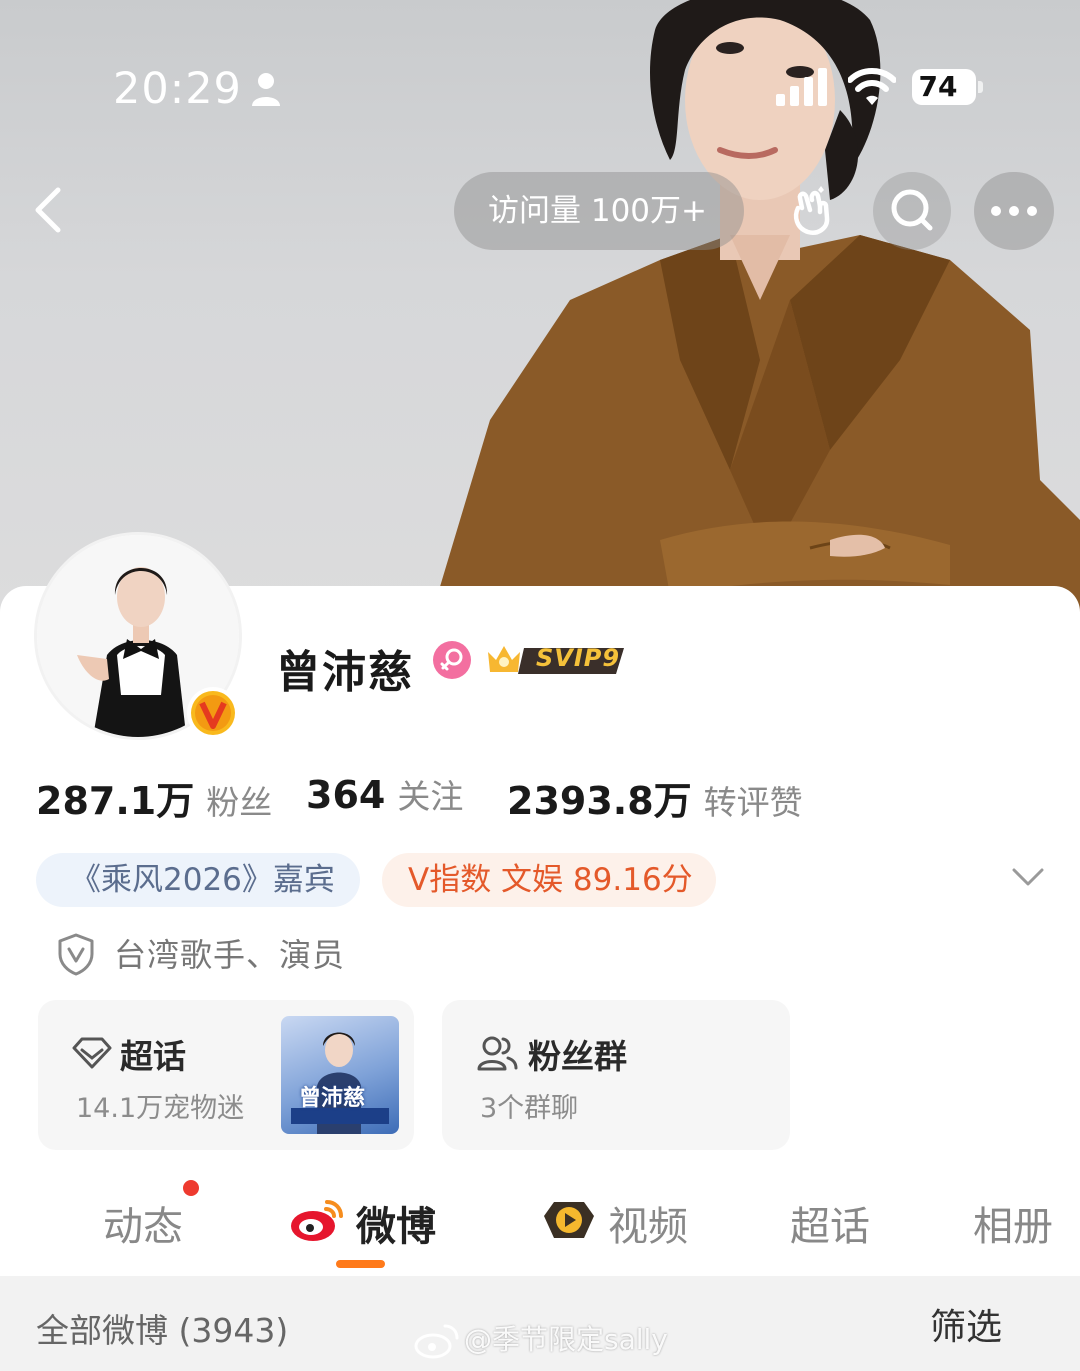 The width and height of the screenshot is (1080, 1371). What do you see at coordinates (76, 954) in the screenshot?
I see `verified-shield-icon` at bounding box center [76, 954].